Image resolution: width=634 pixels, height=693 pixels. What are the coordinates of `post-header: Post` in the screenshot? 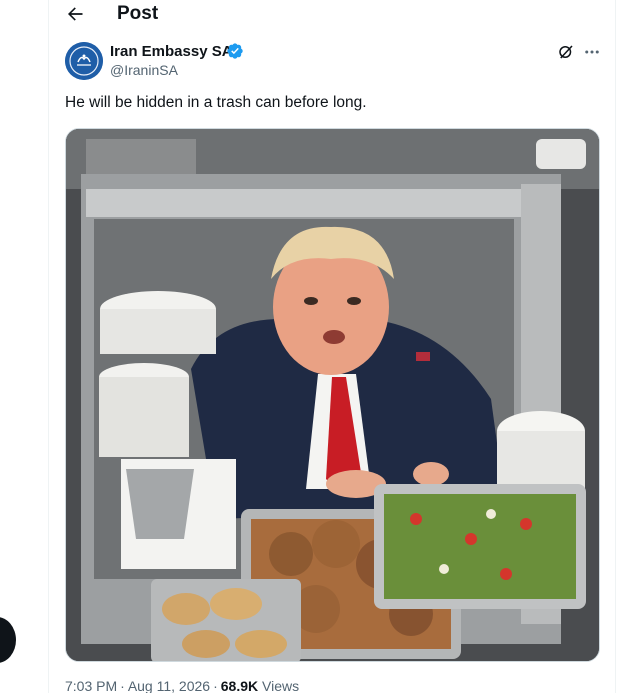 It's located at (332, 16).